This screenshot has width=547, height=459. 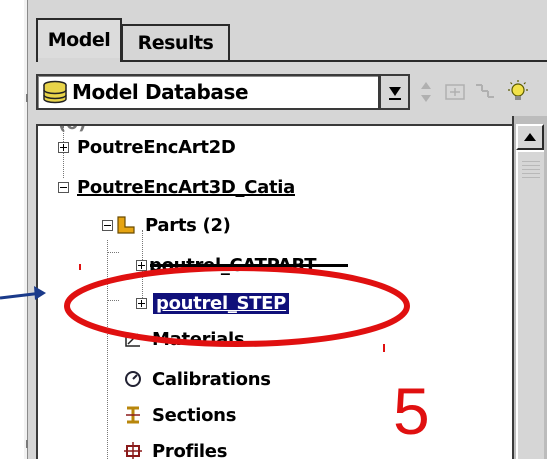 I want to click on part-icon, so click(x=126, y=225).